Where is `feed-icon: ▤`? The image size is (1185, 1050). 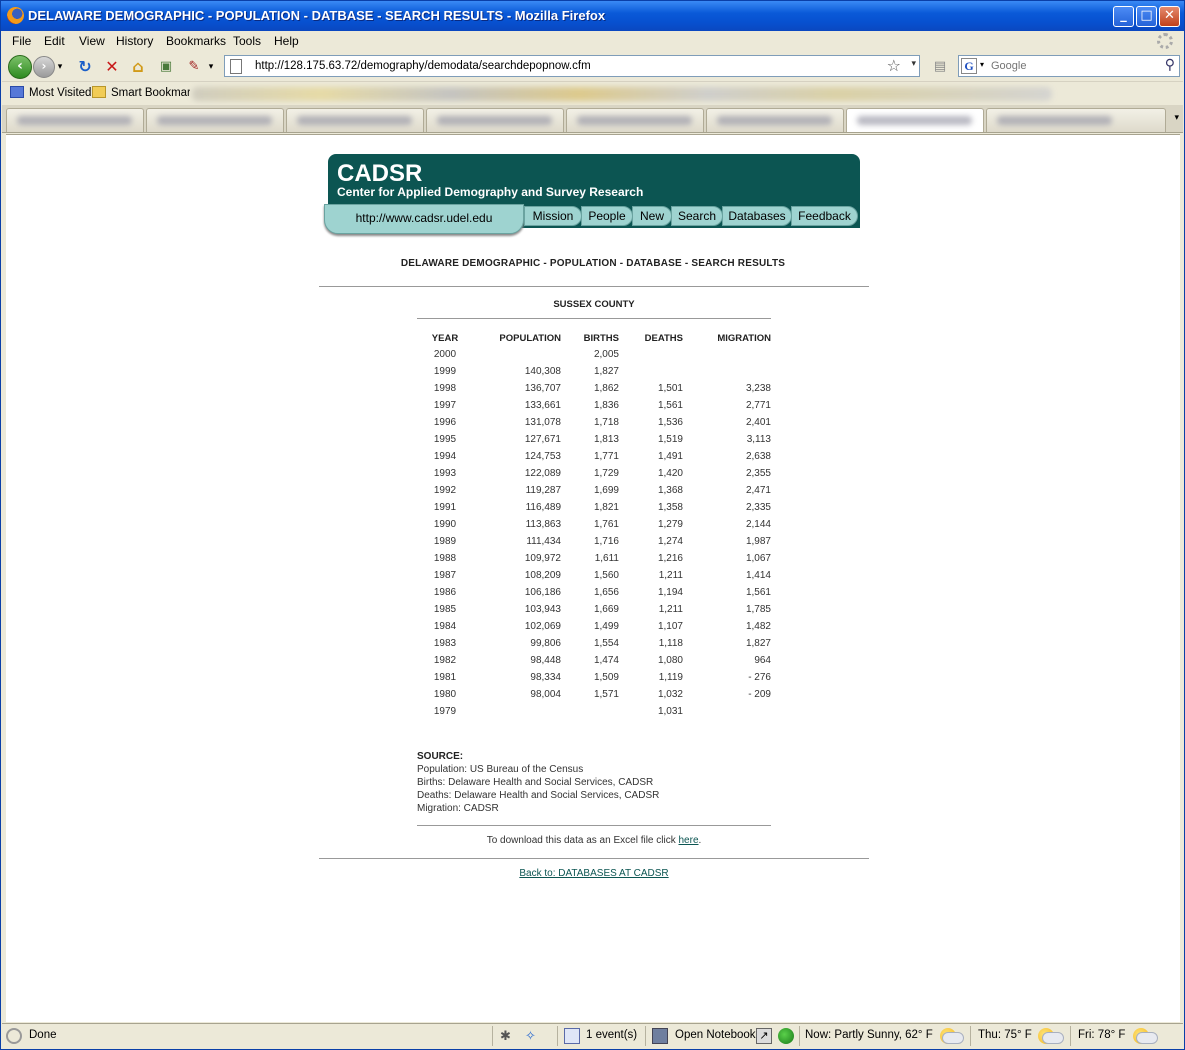
feed-icon: ▤ is located at coordinates (940, 67).